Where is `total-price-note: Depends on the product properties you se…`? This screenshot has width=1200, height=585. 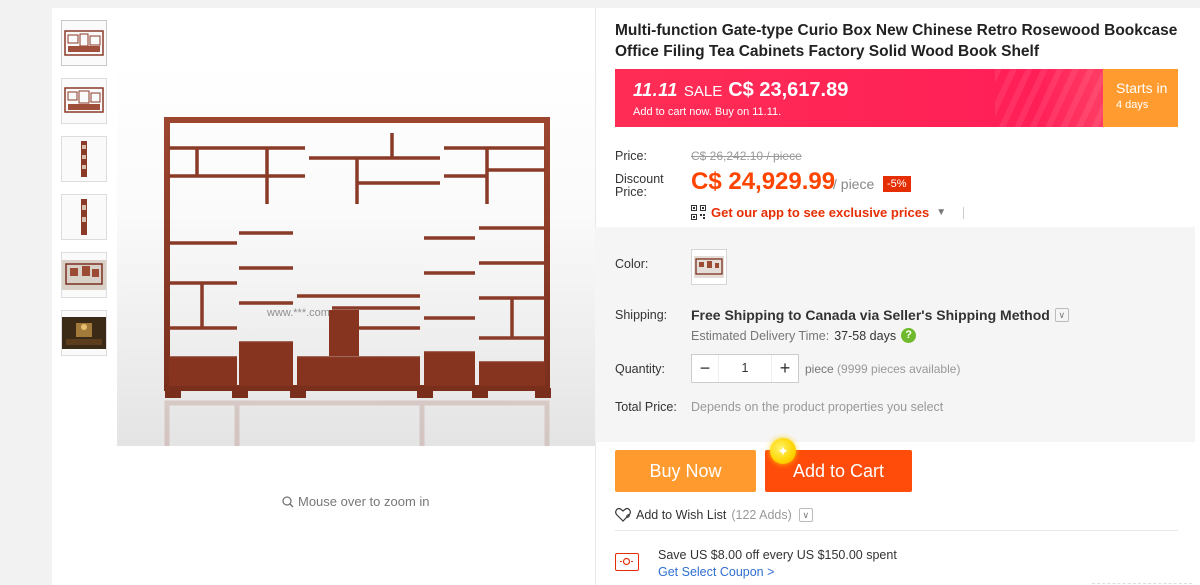
total-price-note: Depends on the product properties you se… is located at coordinates (817, 407).